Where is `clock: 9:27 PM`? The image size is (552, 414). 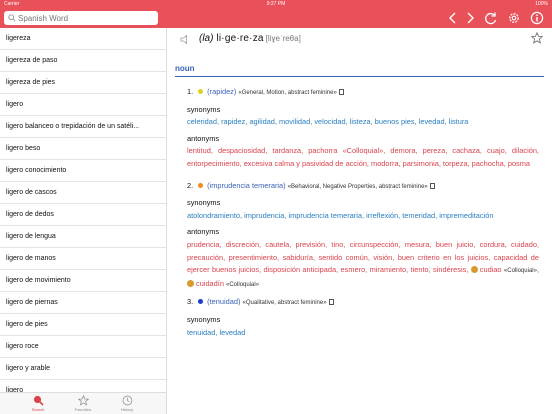
clock: 9:27 PM is located at coordinates (276, 4).